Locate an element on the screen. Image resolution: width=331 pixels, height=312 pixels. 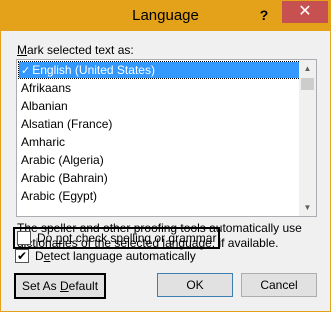
list-item: Arabic (Egypt) is located at coordinates (159, 196).